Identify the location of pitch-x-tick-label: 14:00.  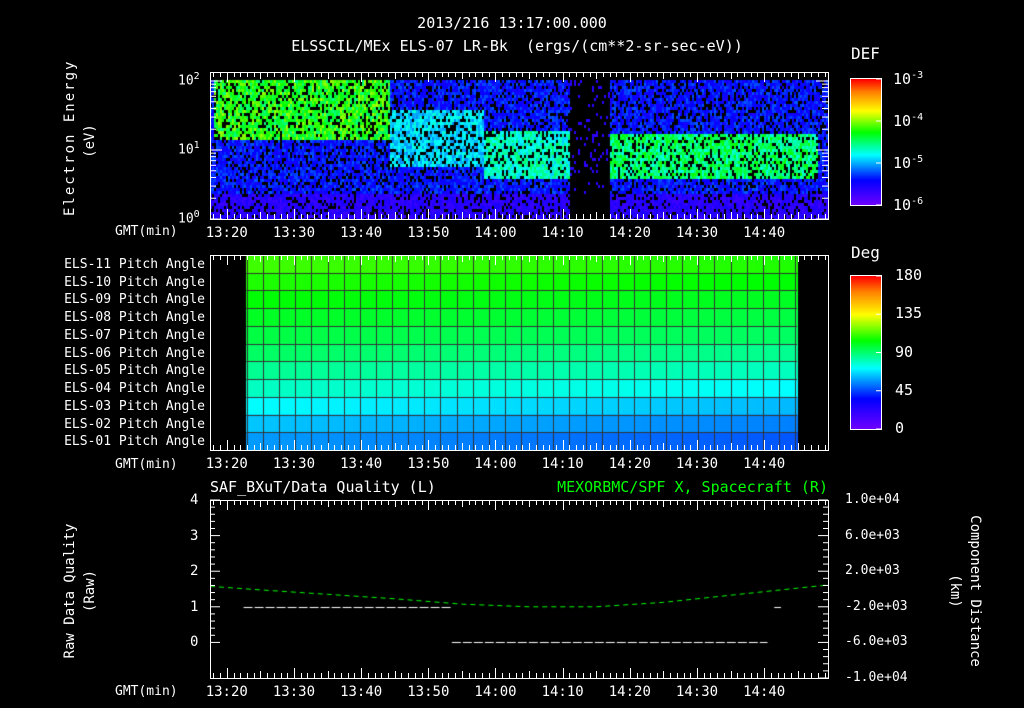
(495, 464).